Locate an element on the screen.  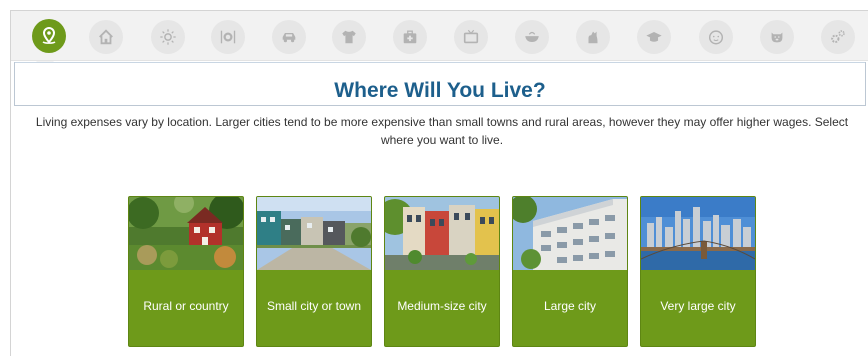
option-label: Large city is located at coordinates (570, 306).